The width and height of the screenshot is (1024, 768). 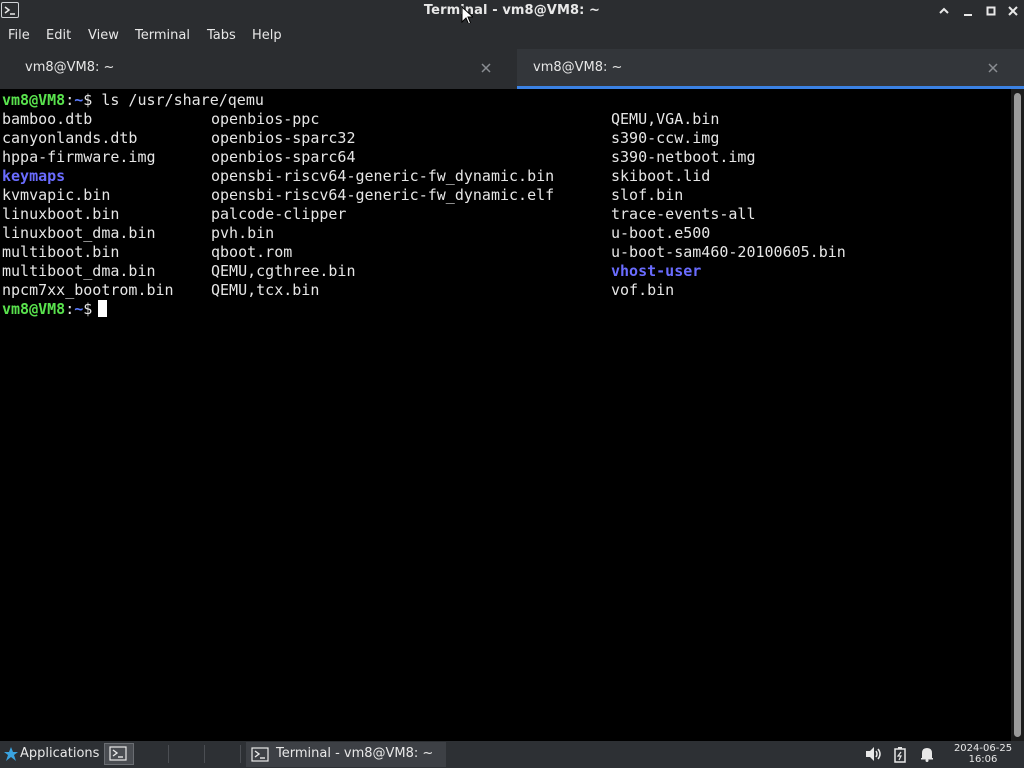 What do you see at coordinates (58, 35) in the screenshot?
I see `menu-edit: Edit` at bounding box center [58, 35].